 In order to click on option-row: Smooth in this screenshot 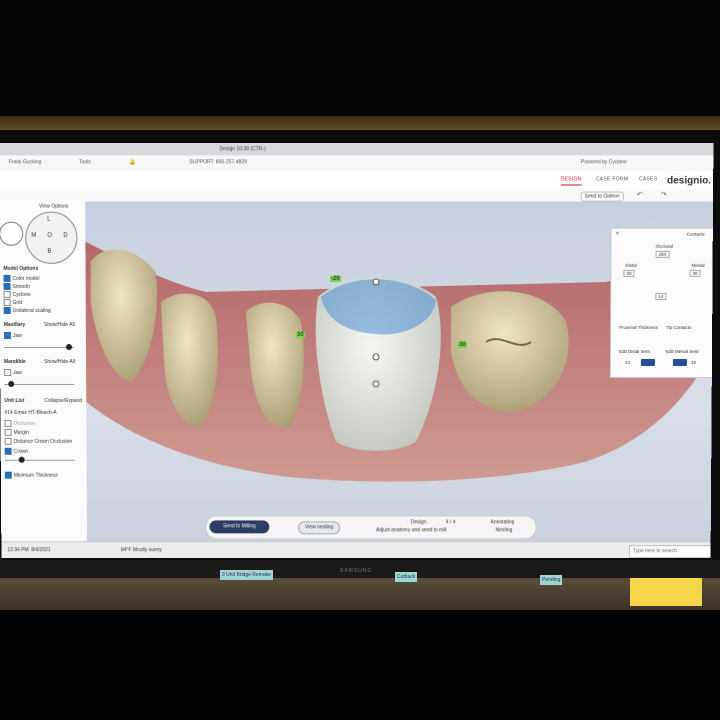, I will do `click(16, 286)`.